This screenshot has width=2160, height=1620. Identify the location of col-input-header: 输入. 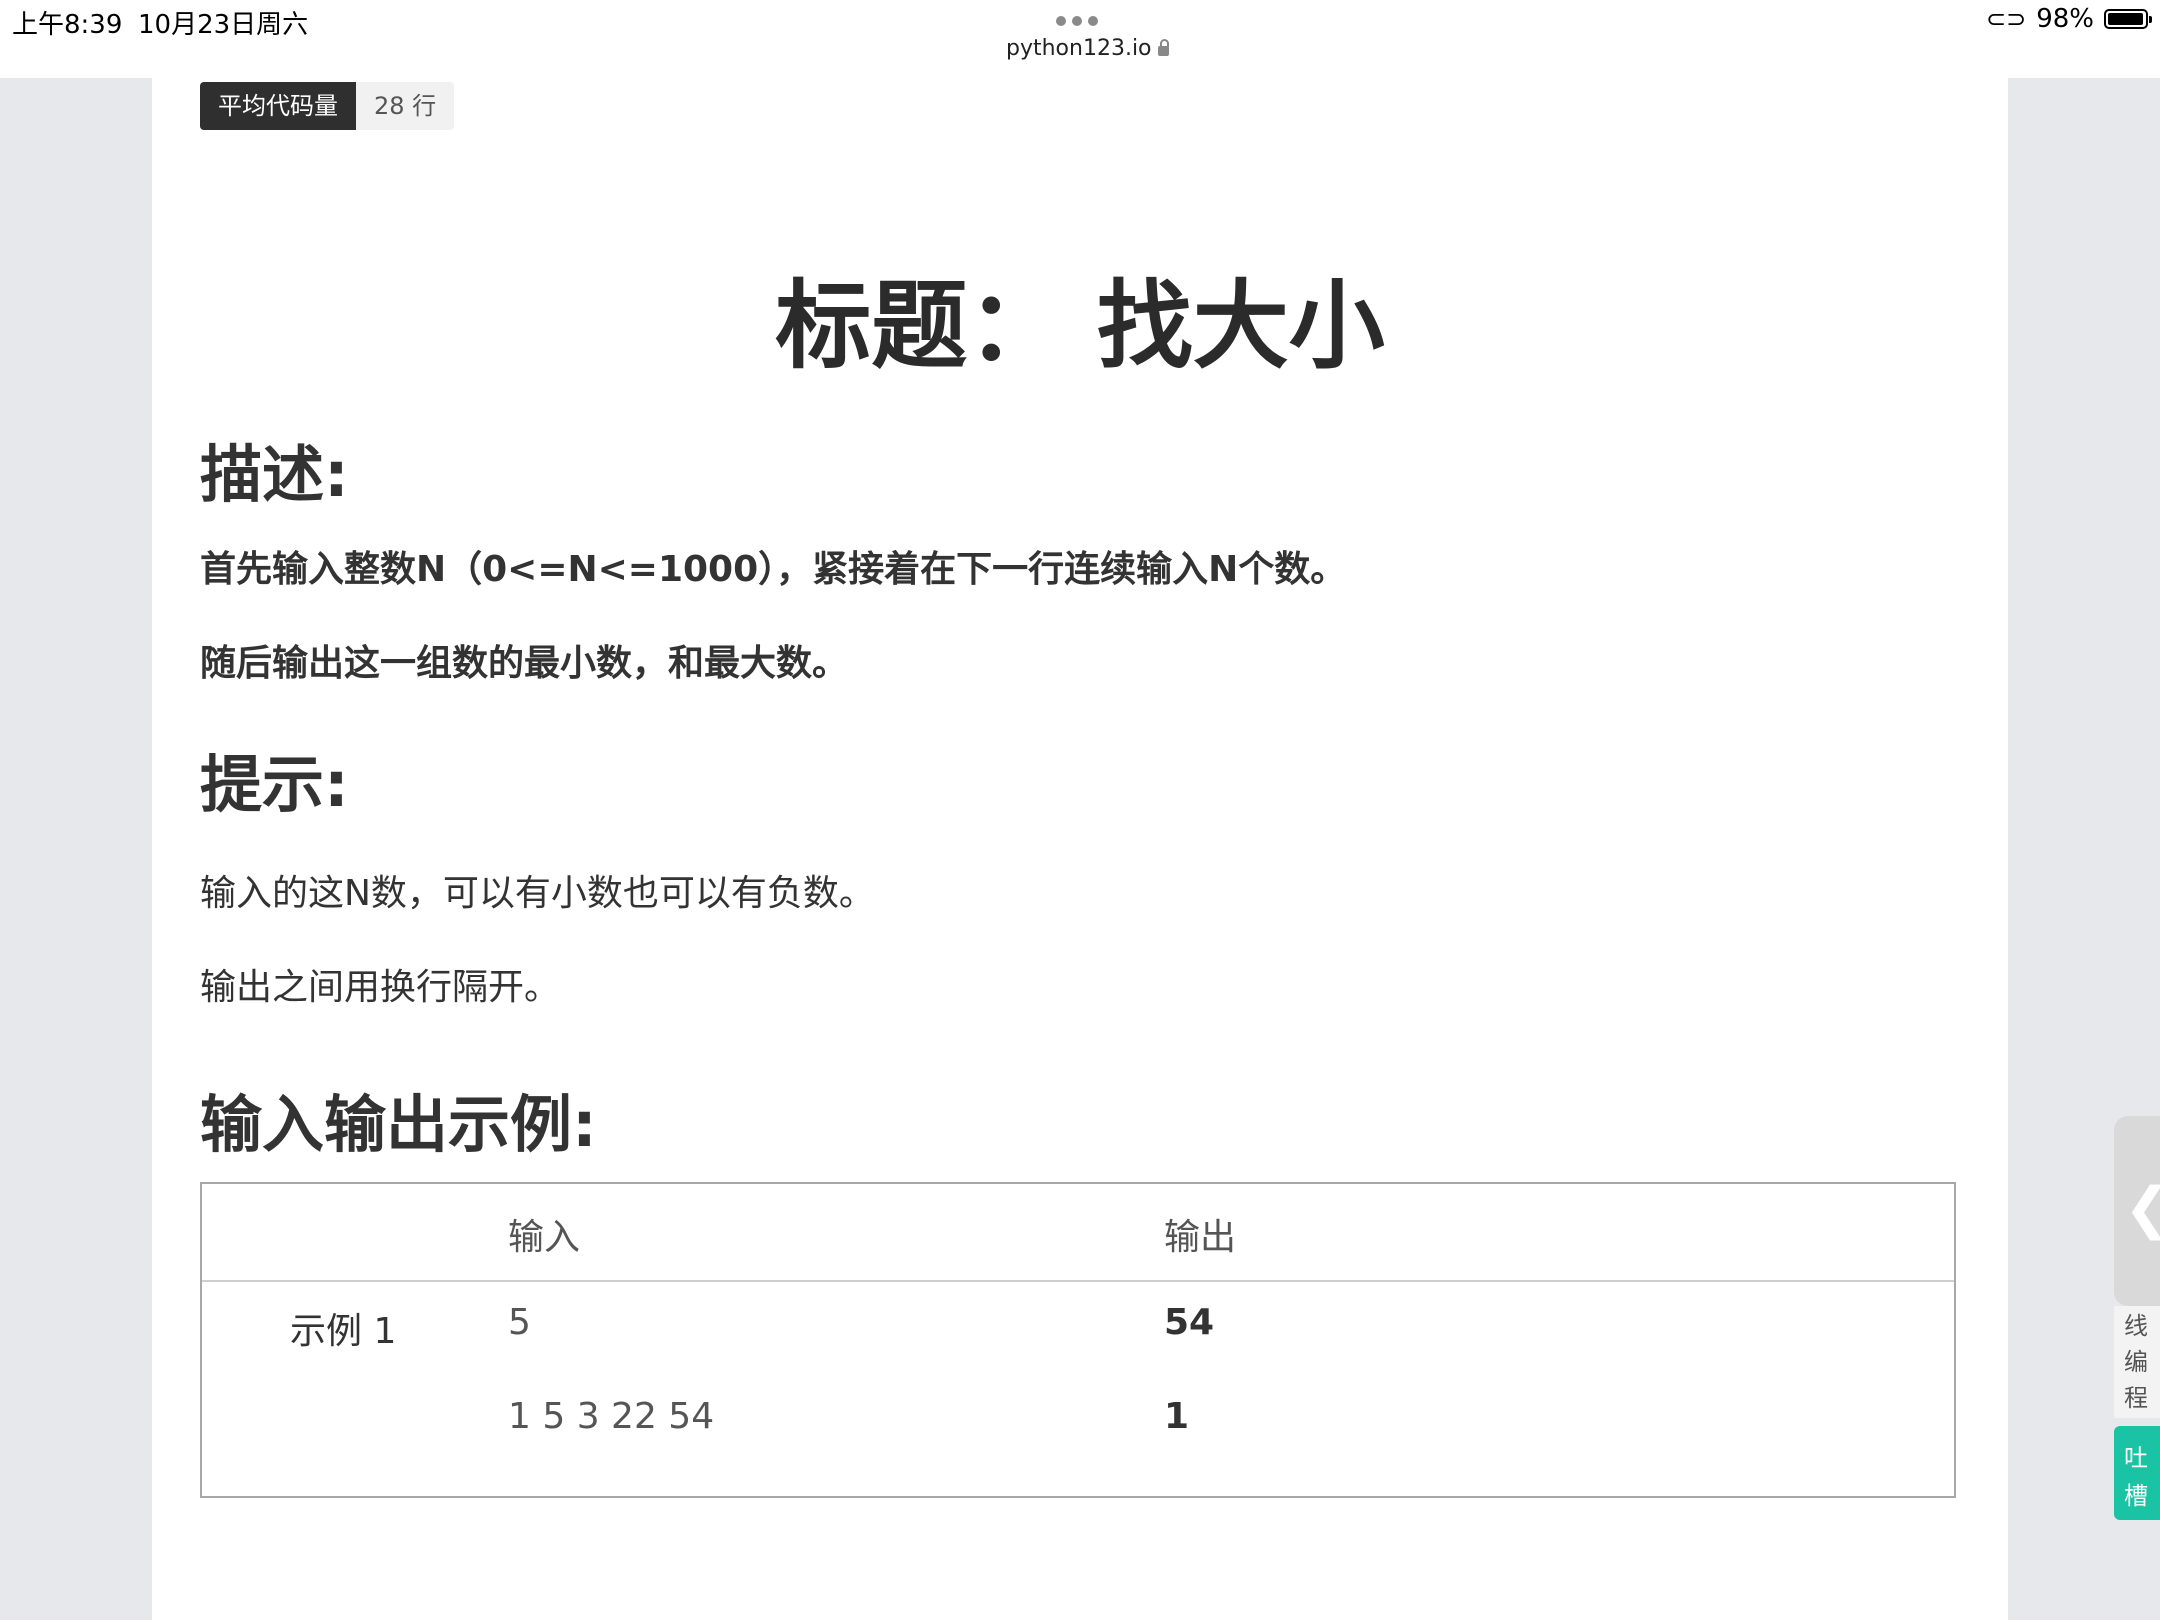
(544, 1237).